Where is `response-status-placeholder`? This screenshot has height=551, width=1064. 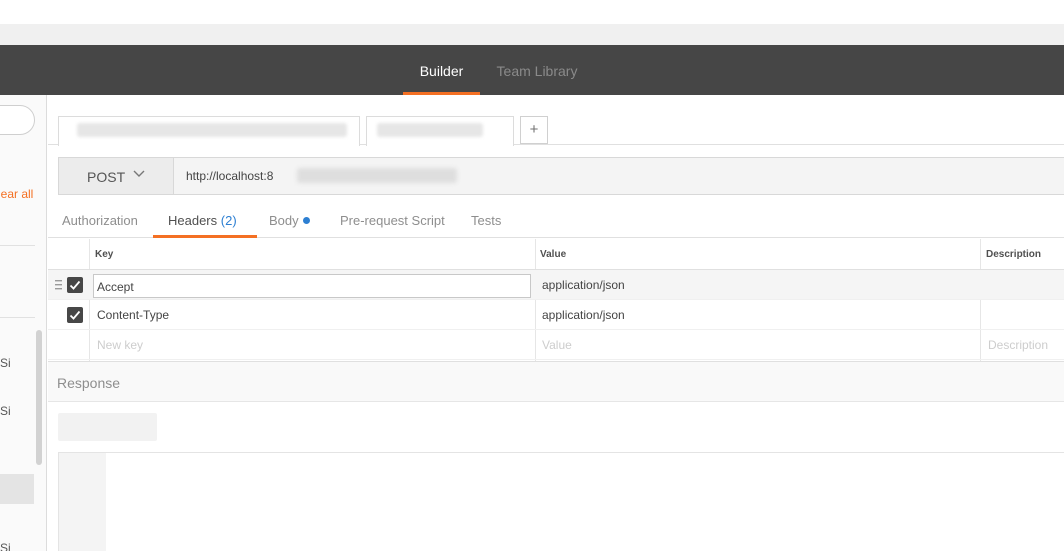 response-status-placeholder is located at coordinates (107, 427).